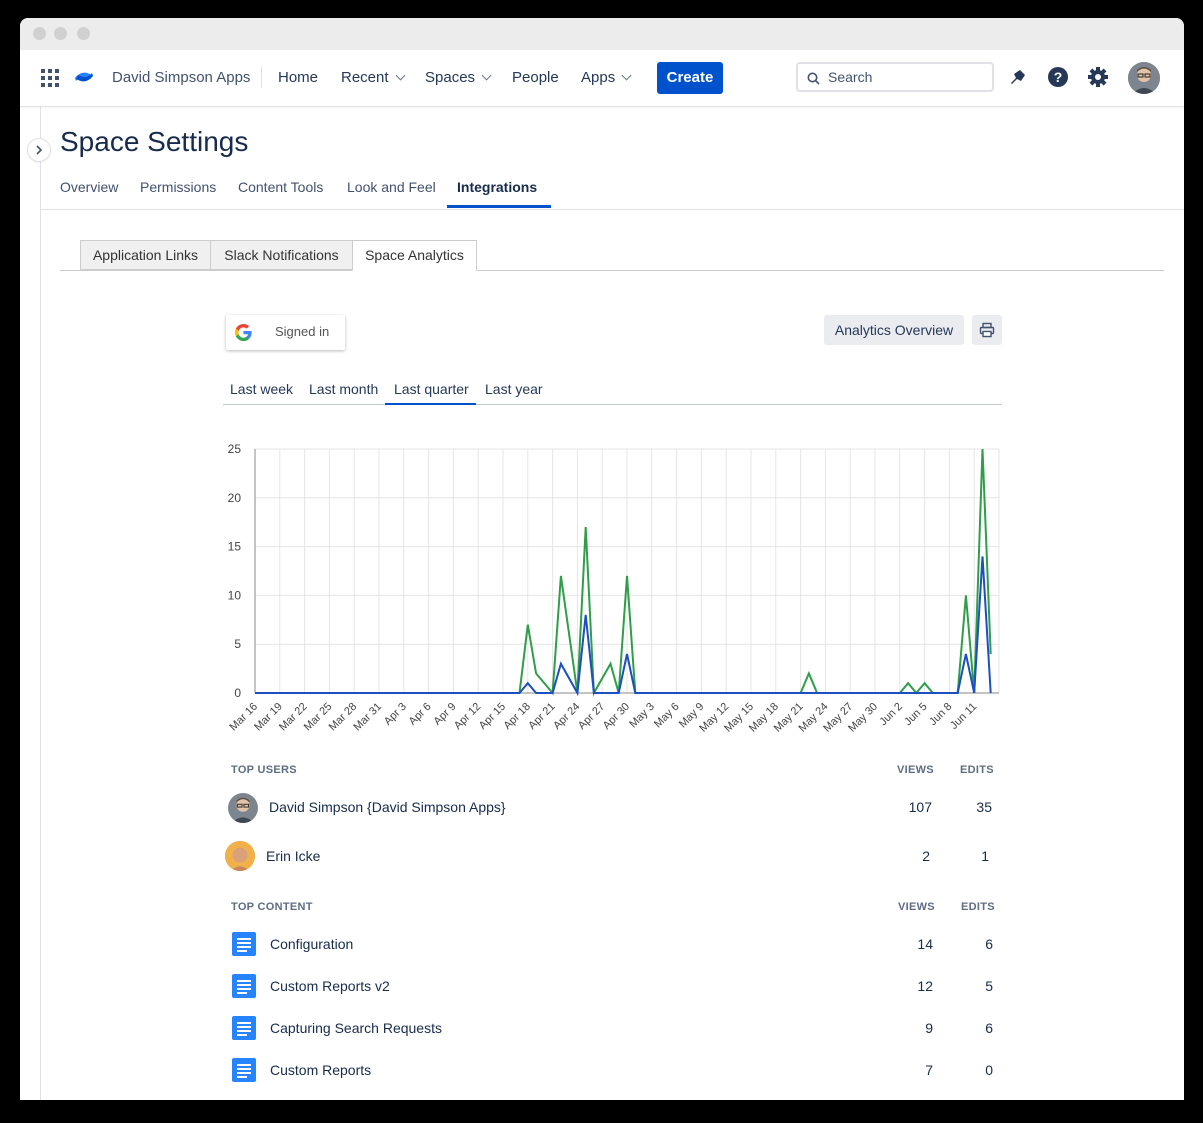 The image size is (1203, 1123). What do you see at coordinates (450, 77) in the screenshot?
I see `nav-spaces-label: Spaces` at bounding box center [450, 77].